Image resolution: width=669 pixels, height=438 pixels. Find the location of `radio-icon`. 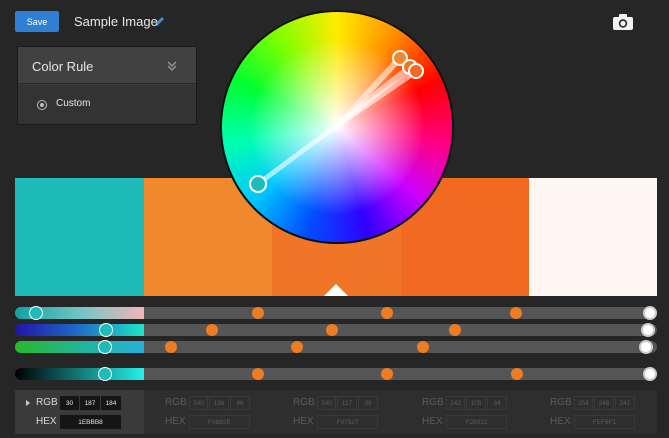

radio-icon is located at coordinates (42, 105).